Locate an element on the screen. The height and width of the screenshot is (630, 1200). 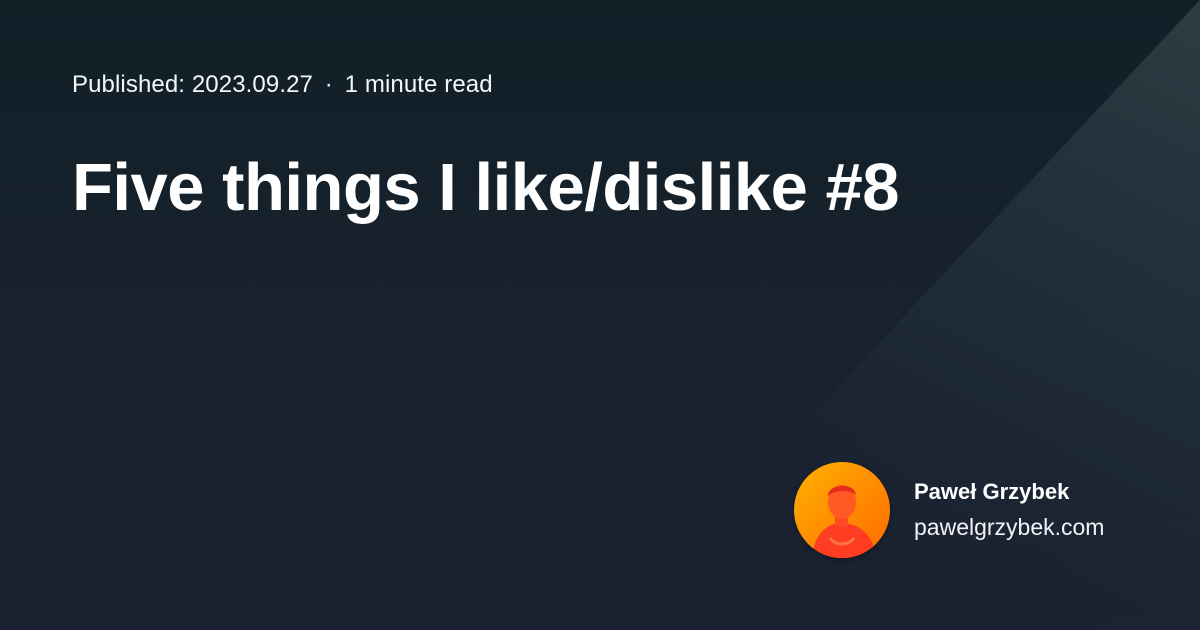
author-avatar is located at coordinates (842, 510).